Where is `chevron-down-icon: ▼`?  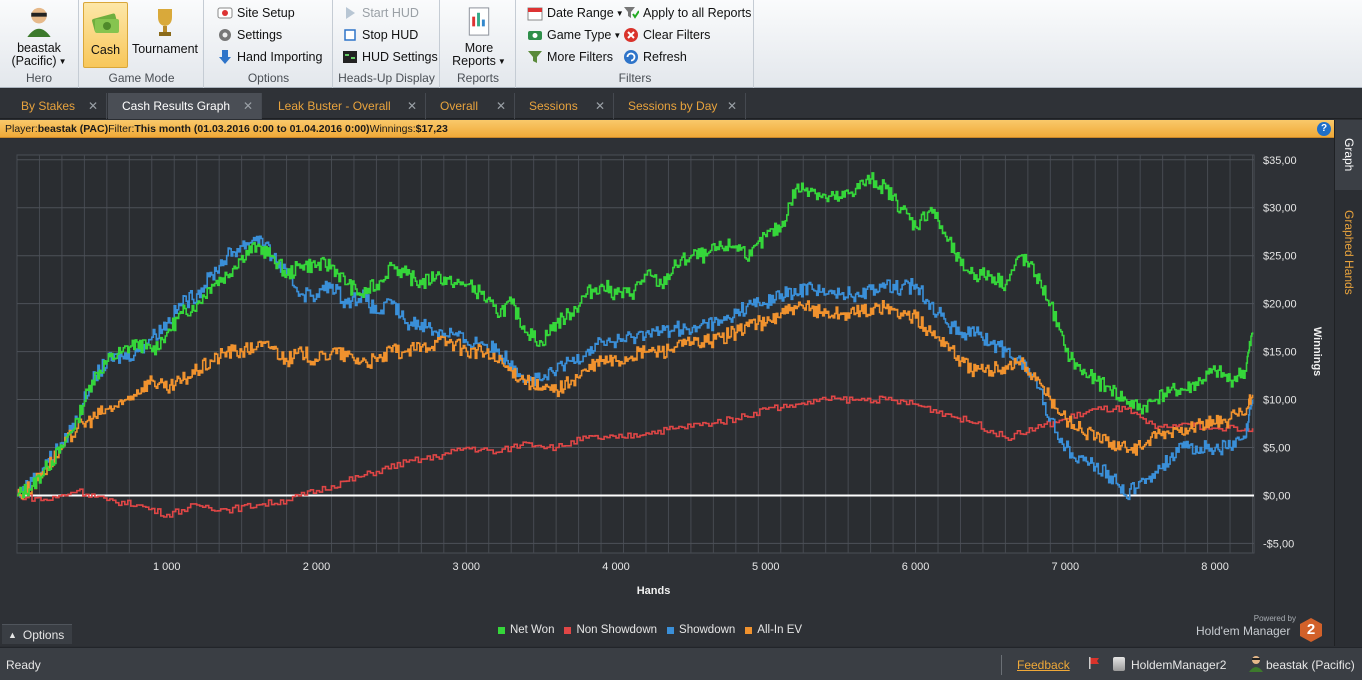
chevron-down-icon: ▼ is located at coordinates (501, 61).